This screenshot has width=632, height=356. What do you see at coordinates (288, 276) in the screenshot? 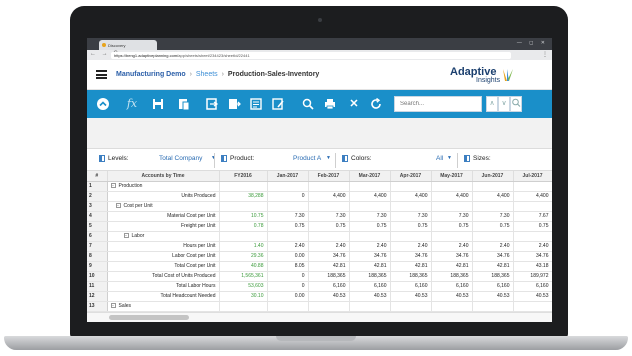
I see `value-cell: 0` at bounding box center [288, 276].